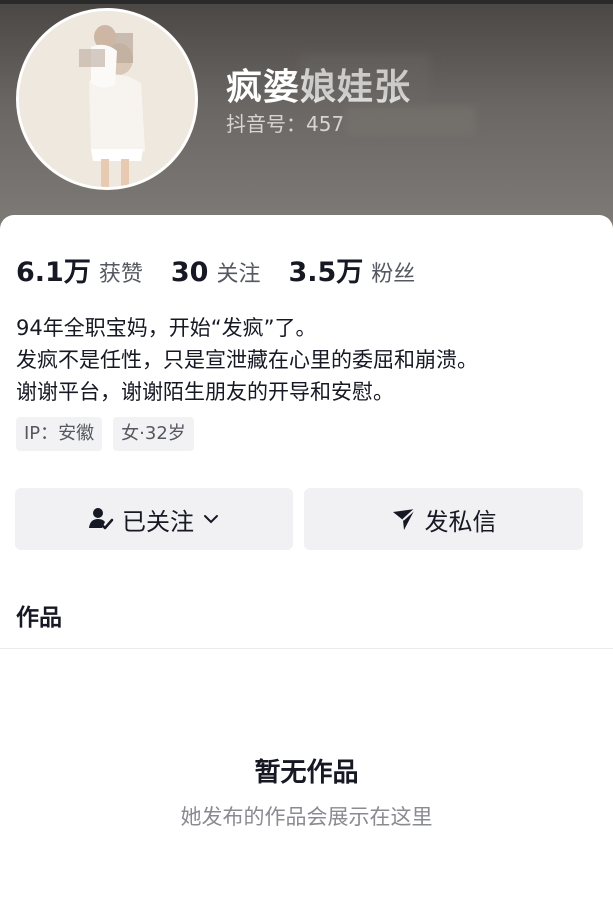  I want to click on bio-line: 谢谢平台，谢谢陌生朋友的开导和安慰。, so click(205, 392).